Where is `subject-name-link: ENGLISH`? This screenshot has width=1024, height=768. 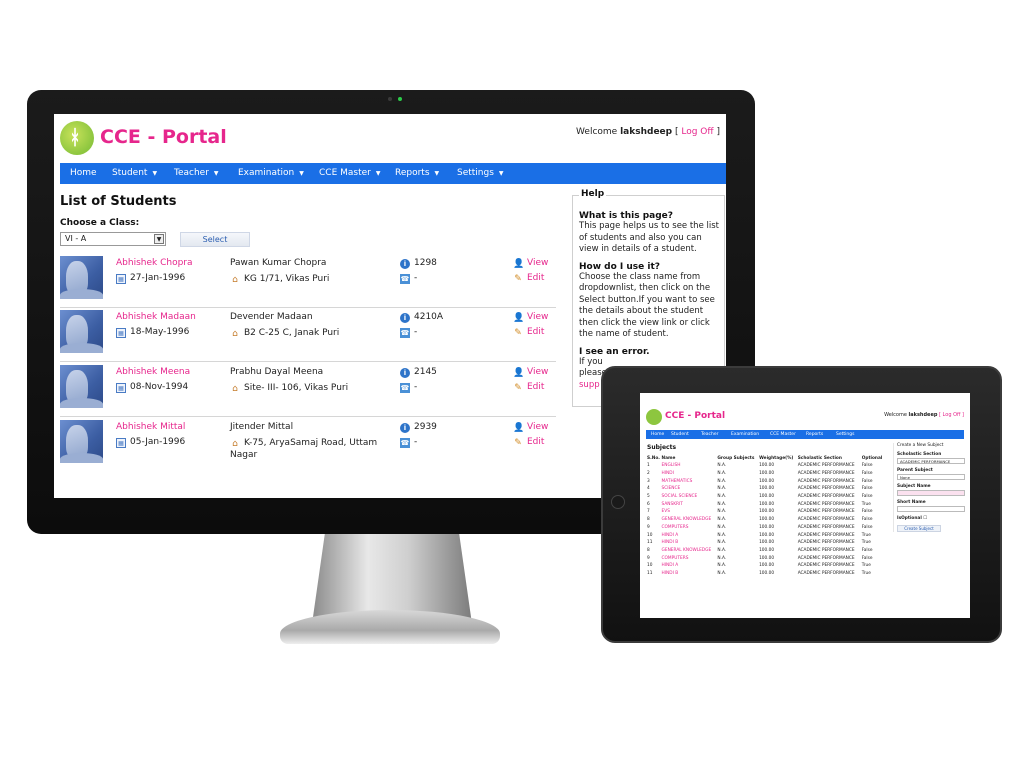
subject-name-link: ENGLISH is located at coordinates (690, 466).